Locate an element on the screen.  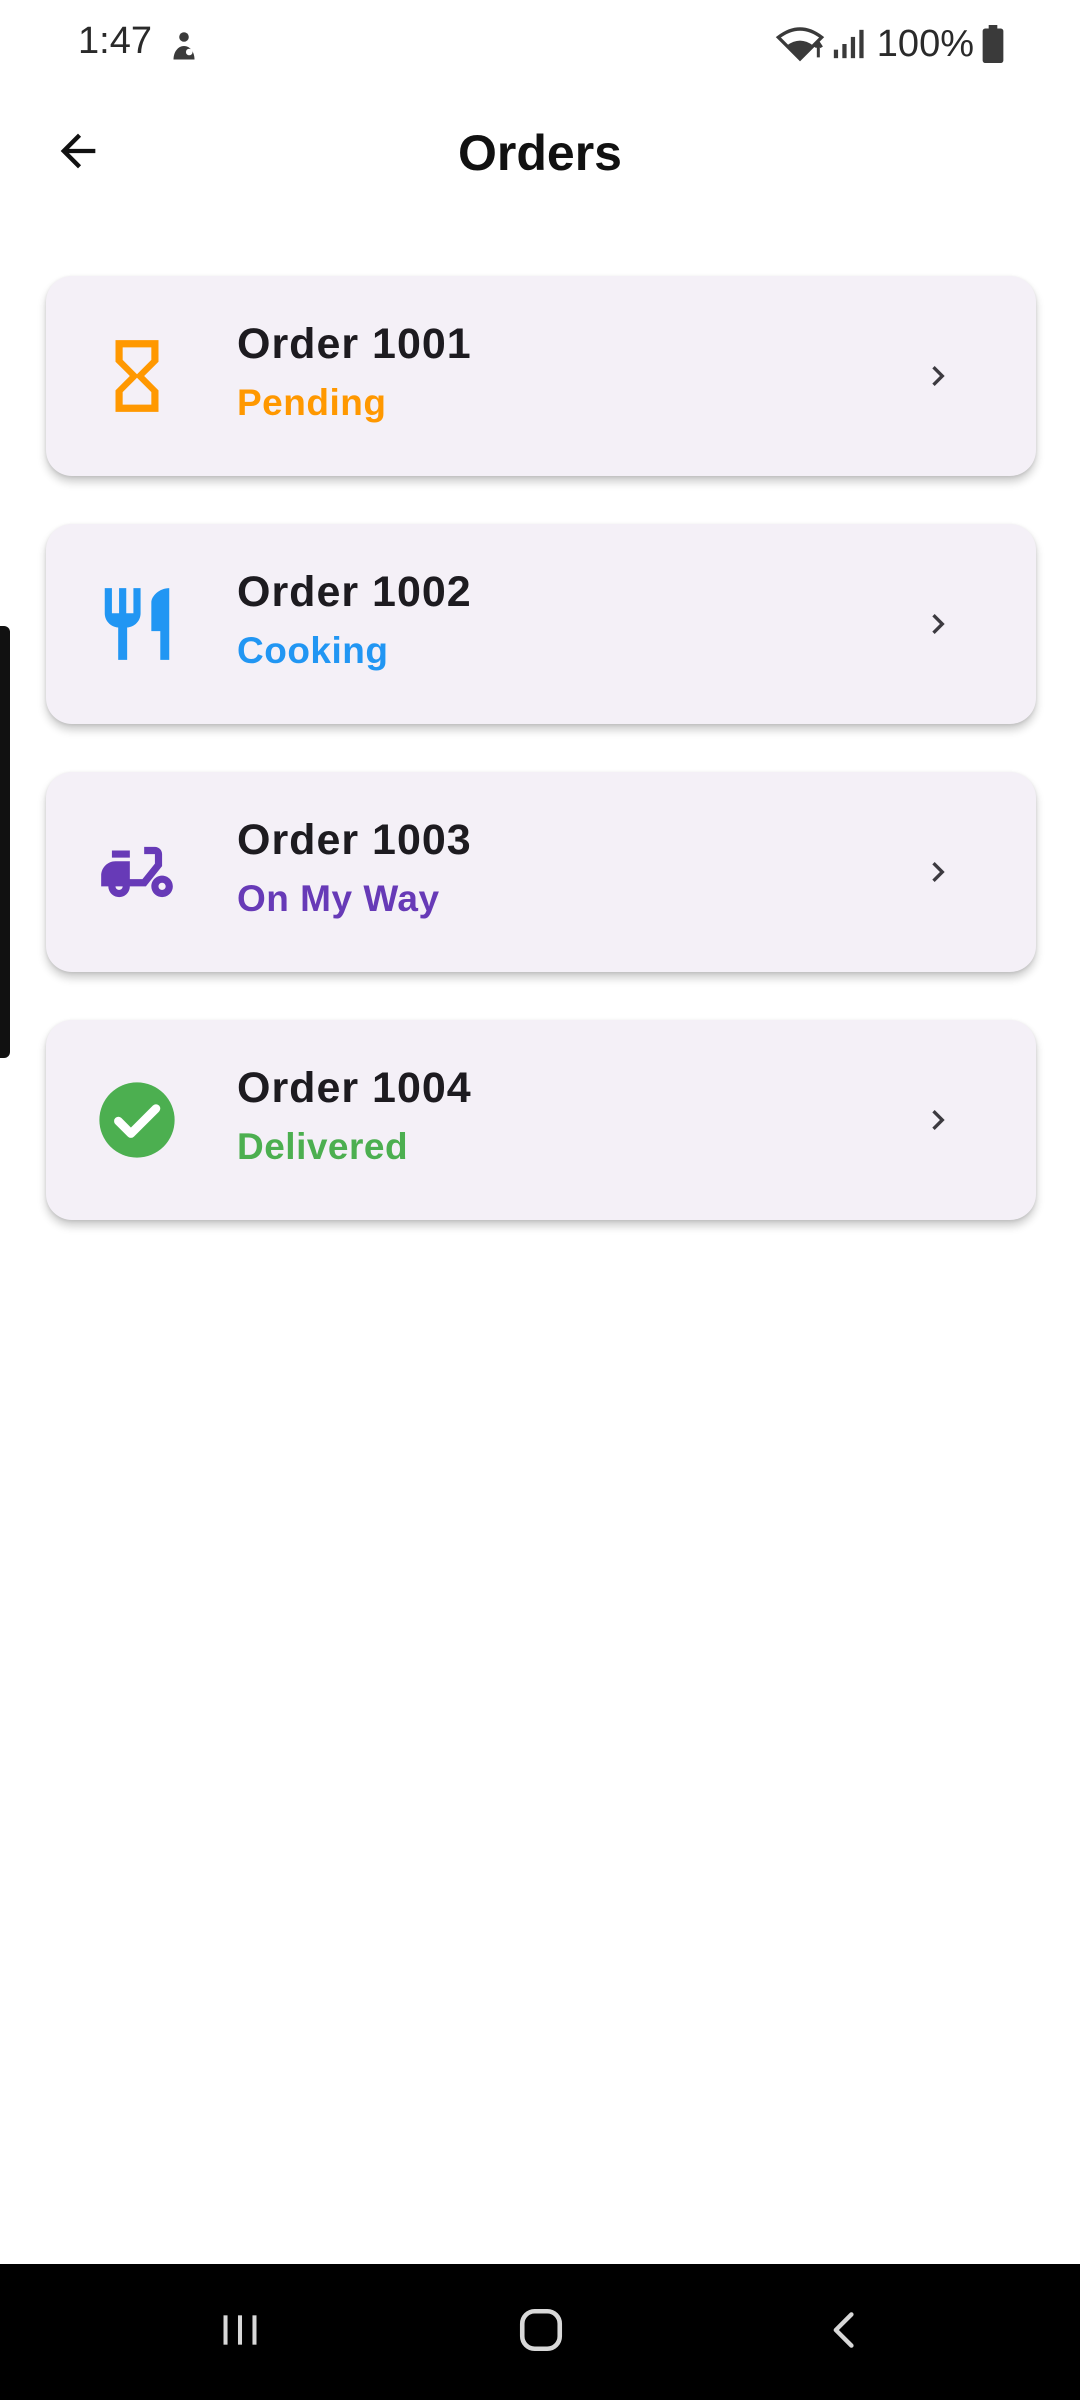
edge-panel-handle is located at coordinates (5, 842).